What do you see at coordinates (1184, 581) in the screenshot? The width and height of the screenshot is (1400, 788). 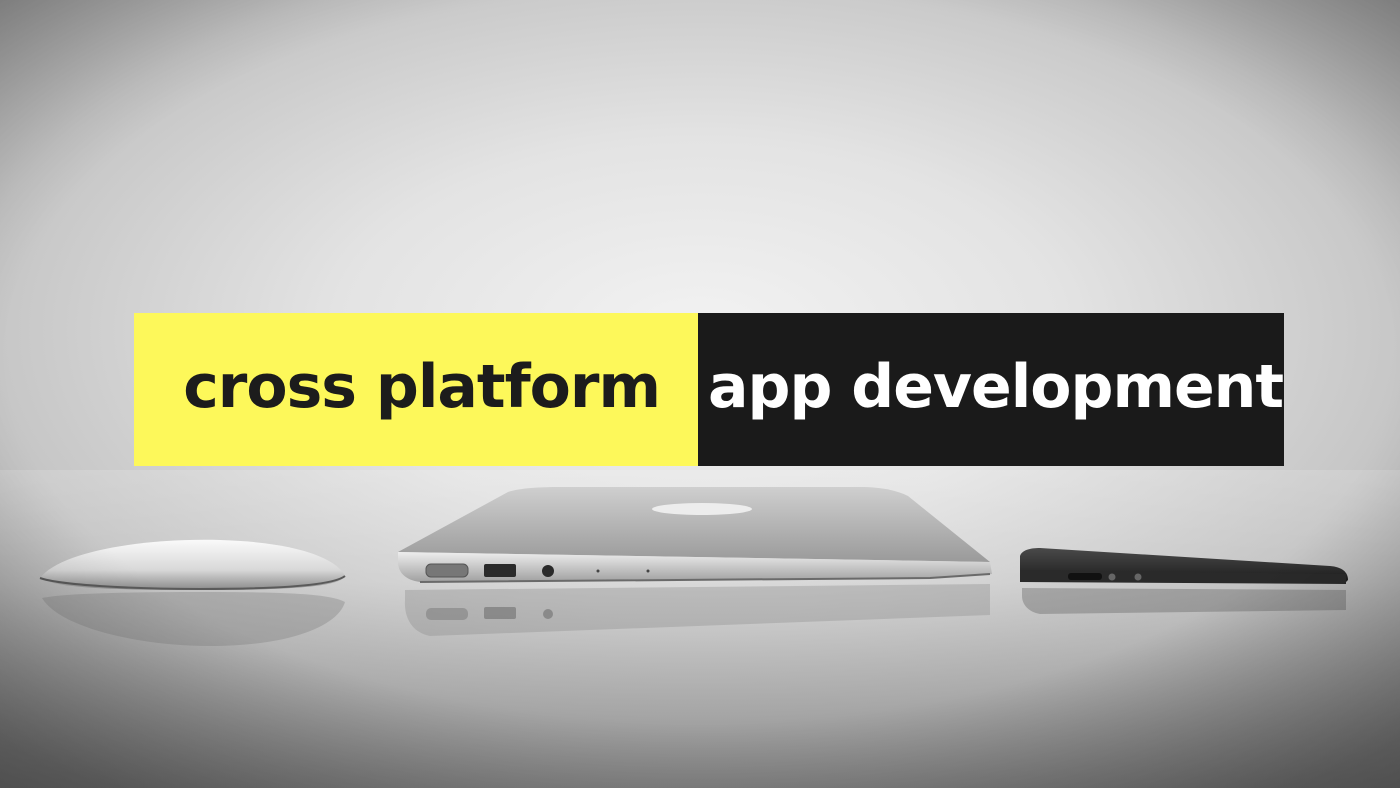 I see `phone` at bounding box center [1184, 581].